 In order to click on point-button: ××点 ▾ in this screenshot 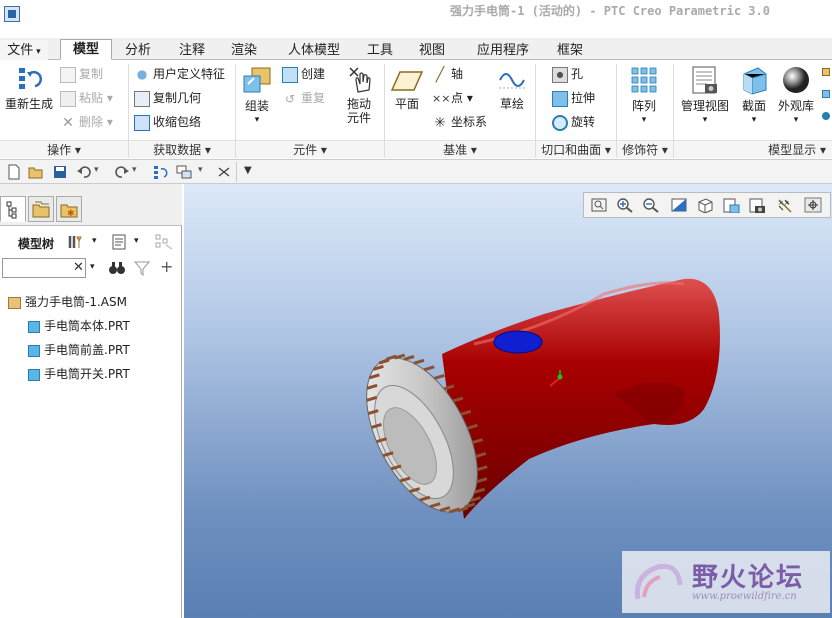, I will do `click(452, 98)`.